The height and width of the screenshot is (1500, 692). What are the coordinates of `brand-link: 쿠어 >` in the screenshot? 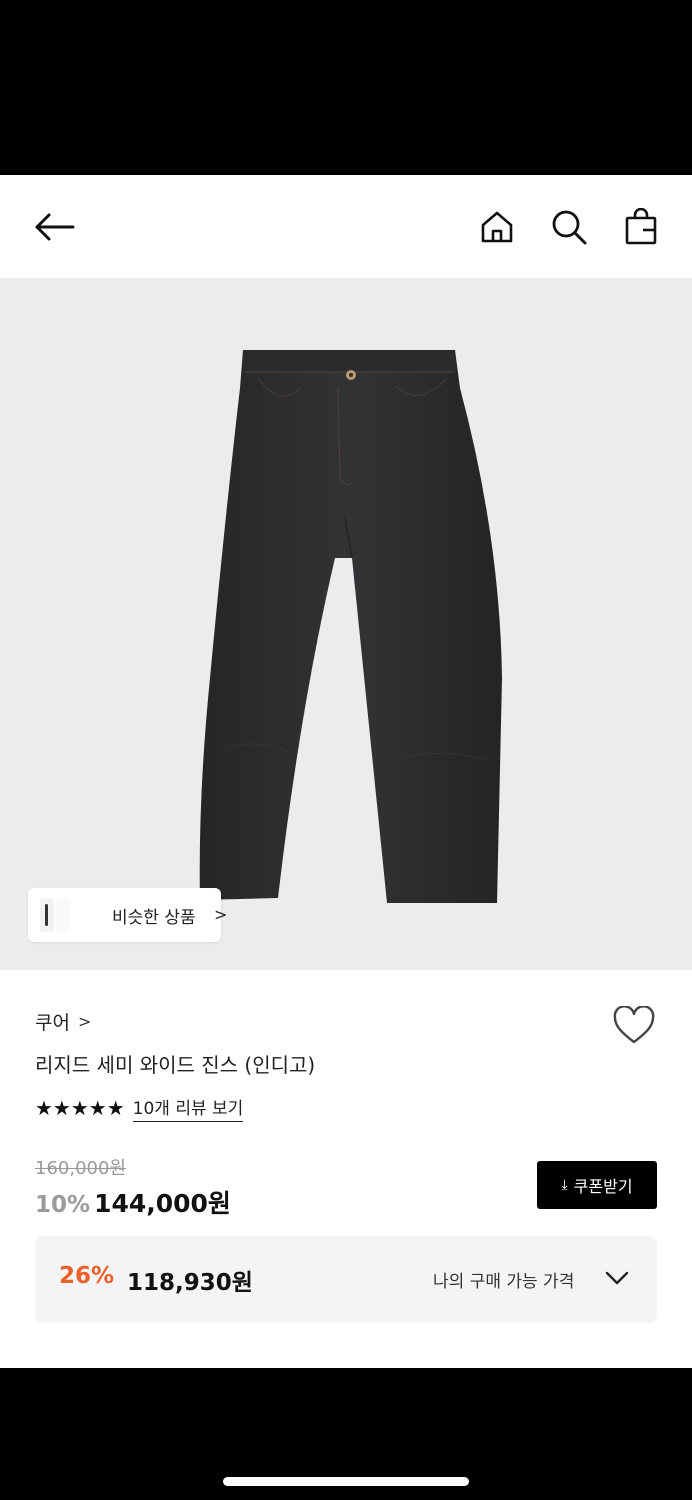 It's located at (63, 1021).